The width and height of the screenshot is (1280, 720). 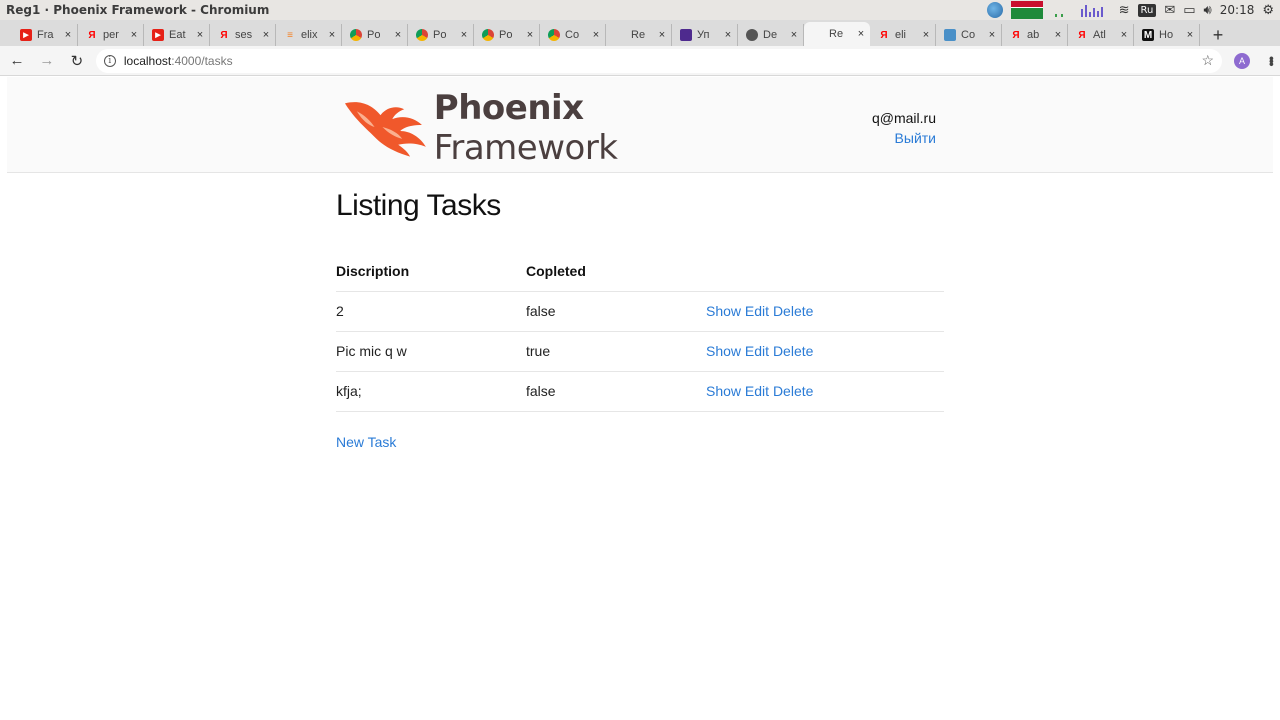 What do you see at coordinates (1081, 10) in the screenshot?
I see `system-monitor-graph` at bounding box center [1081, 10].